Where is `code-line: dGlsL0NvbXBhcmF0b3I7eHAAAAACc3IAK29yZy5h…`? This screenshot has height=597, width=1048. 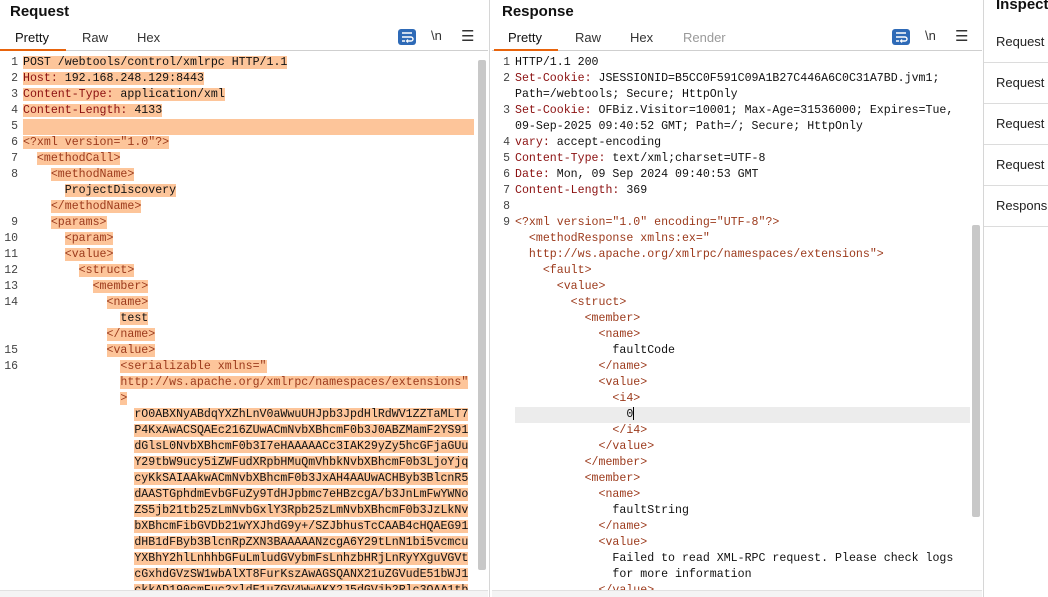 code-line: dGlsL0NvbXBhcmF0b3I7eHAAAAACc3IAK29yZy5h… is located at coordinates (246, 447).